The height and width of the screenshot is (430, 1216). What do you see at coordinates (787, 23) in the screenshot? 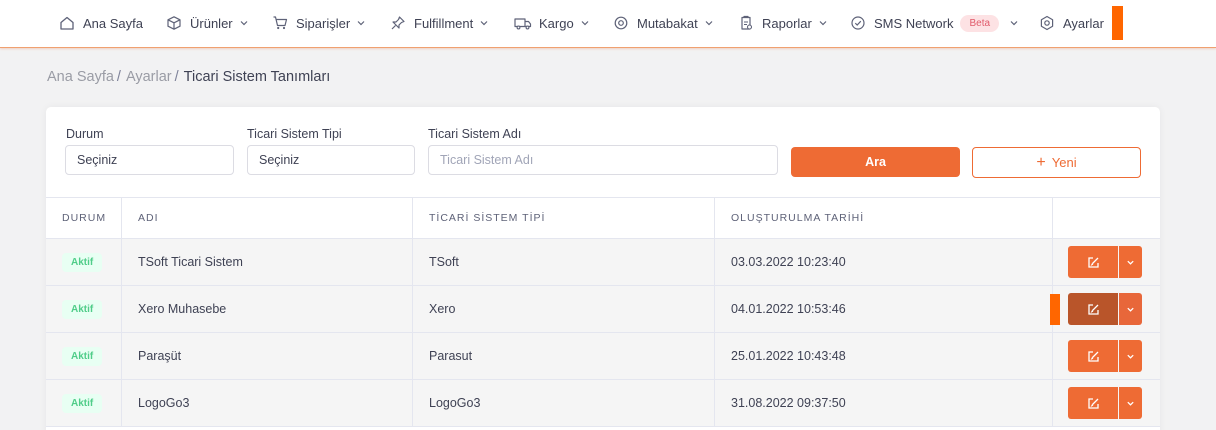
I see `nav-label: Raporlar` at bounding box center [787, 23].